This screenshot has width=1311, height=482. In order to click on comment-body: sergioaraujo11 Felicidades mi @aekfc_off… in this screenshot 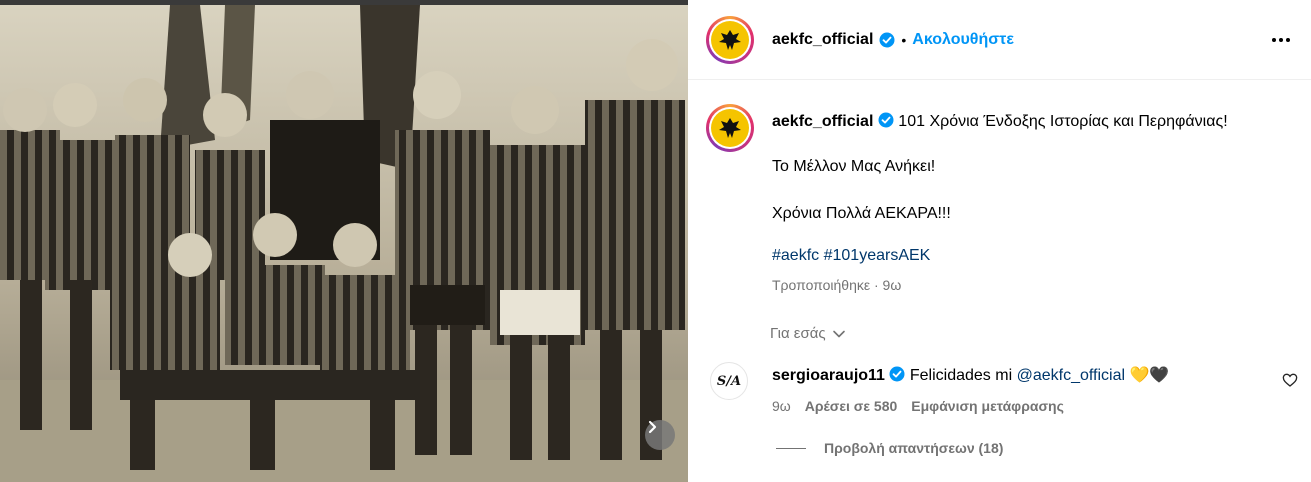, I will do `click(970, 375)`.